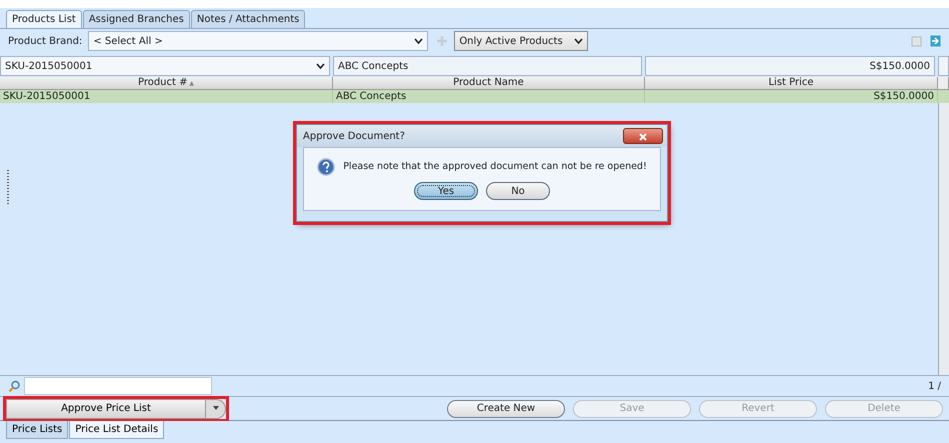 This screenshot has width=949, height=443. What do you see at coordinates (258, 41) in the screenshot?
I see `brand-dropdown: < Select All >` at bounding box center [258, 41].